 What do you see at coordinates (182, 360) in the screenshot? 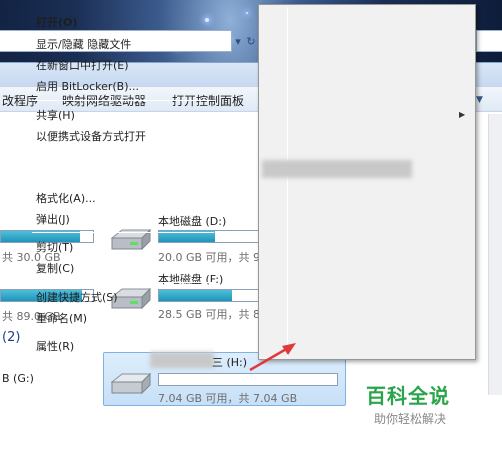
I see `redacted-label` at bounding box center [182, 360].